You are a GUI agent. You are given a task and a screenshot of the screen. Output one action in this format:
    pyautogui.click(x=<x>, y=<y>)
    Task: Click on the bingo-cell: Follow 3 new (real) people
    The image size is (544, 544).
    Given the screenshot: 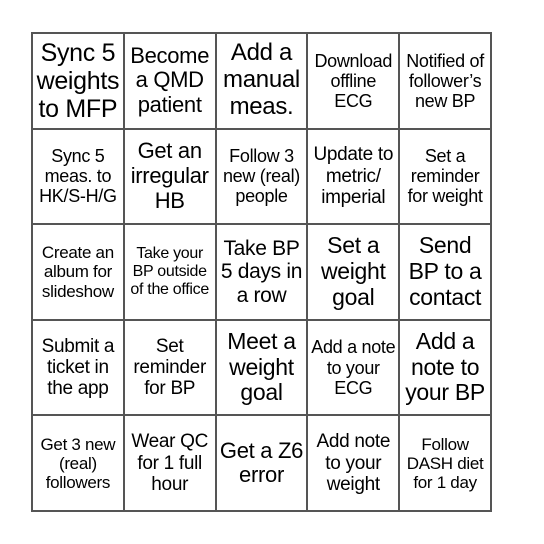 What is the action you would take?
    pyautogui.click(x=261, y=176)
    